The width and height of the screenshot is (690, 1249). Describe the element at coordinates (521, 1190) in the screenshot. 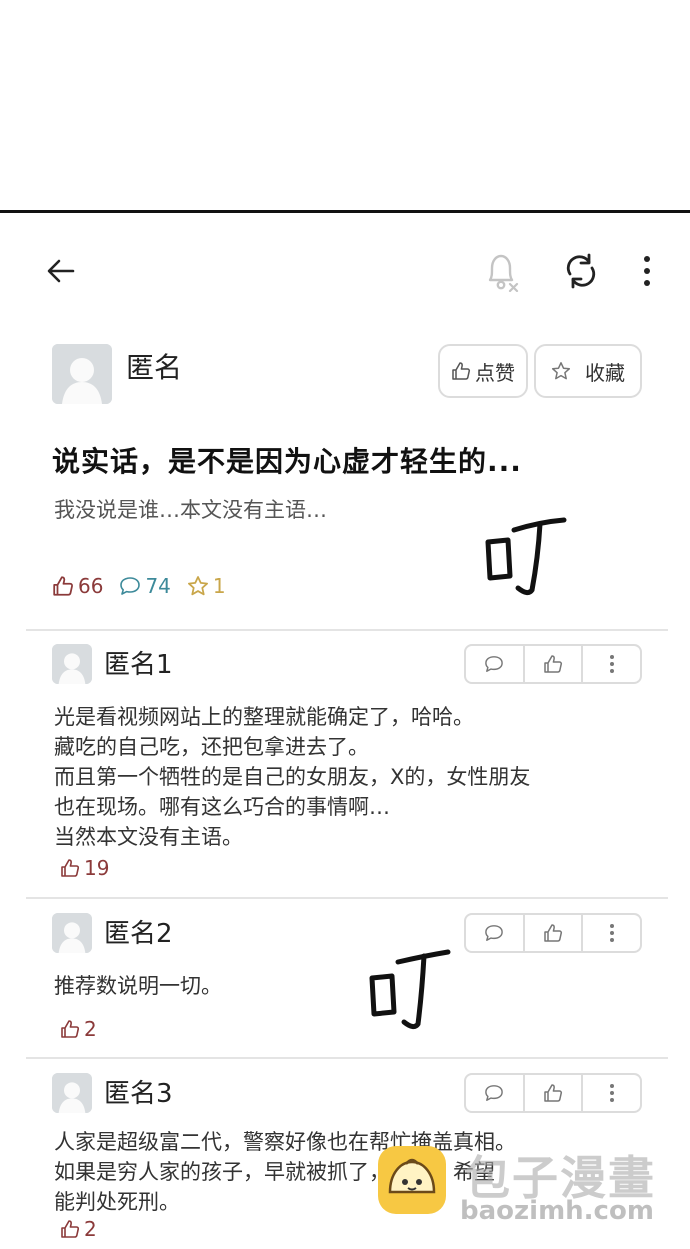

I see `site-watermark: 包子漫畫 baozimh.com` at that location.